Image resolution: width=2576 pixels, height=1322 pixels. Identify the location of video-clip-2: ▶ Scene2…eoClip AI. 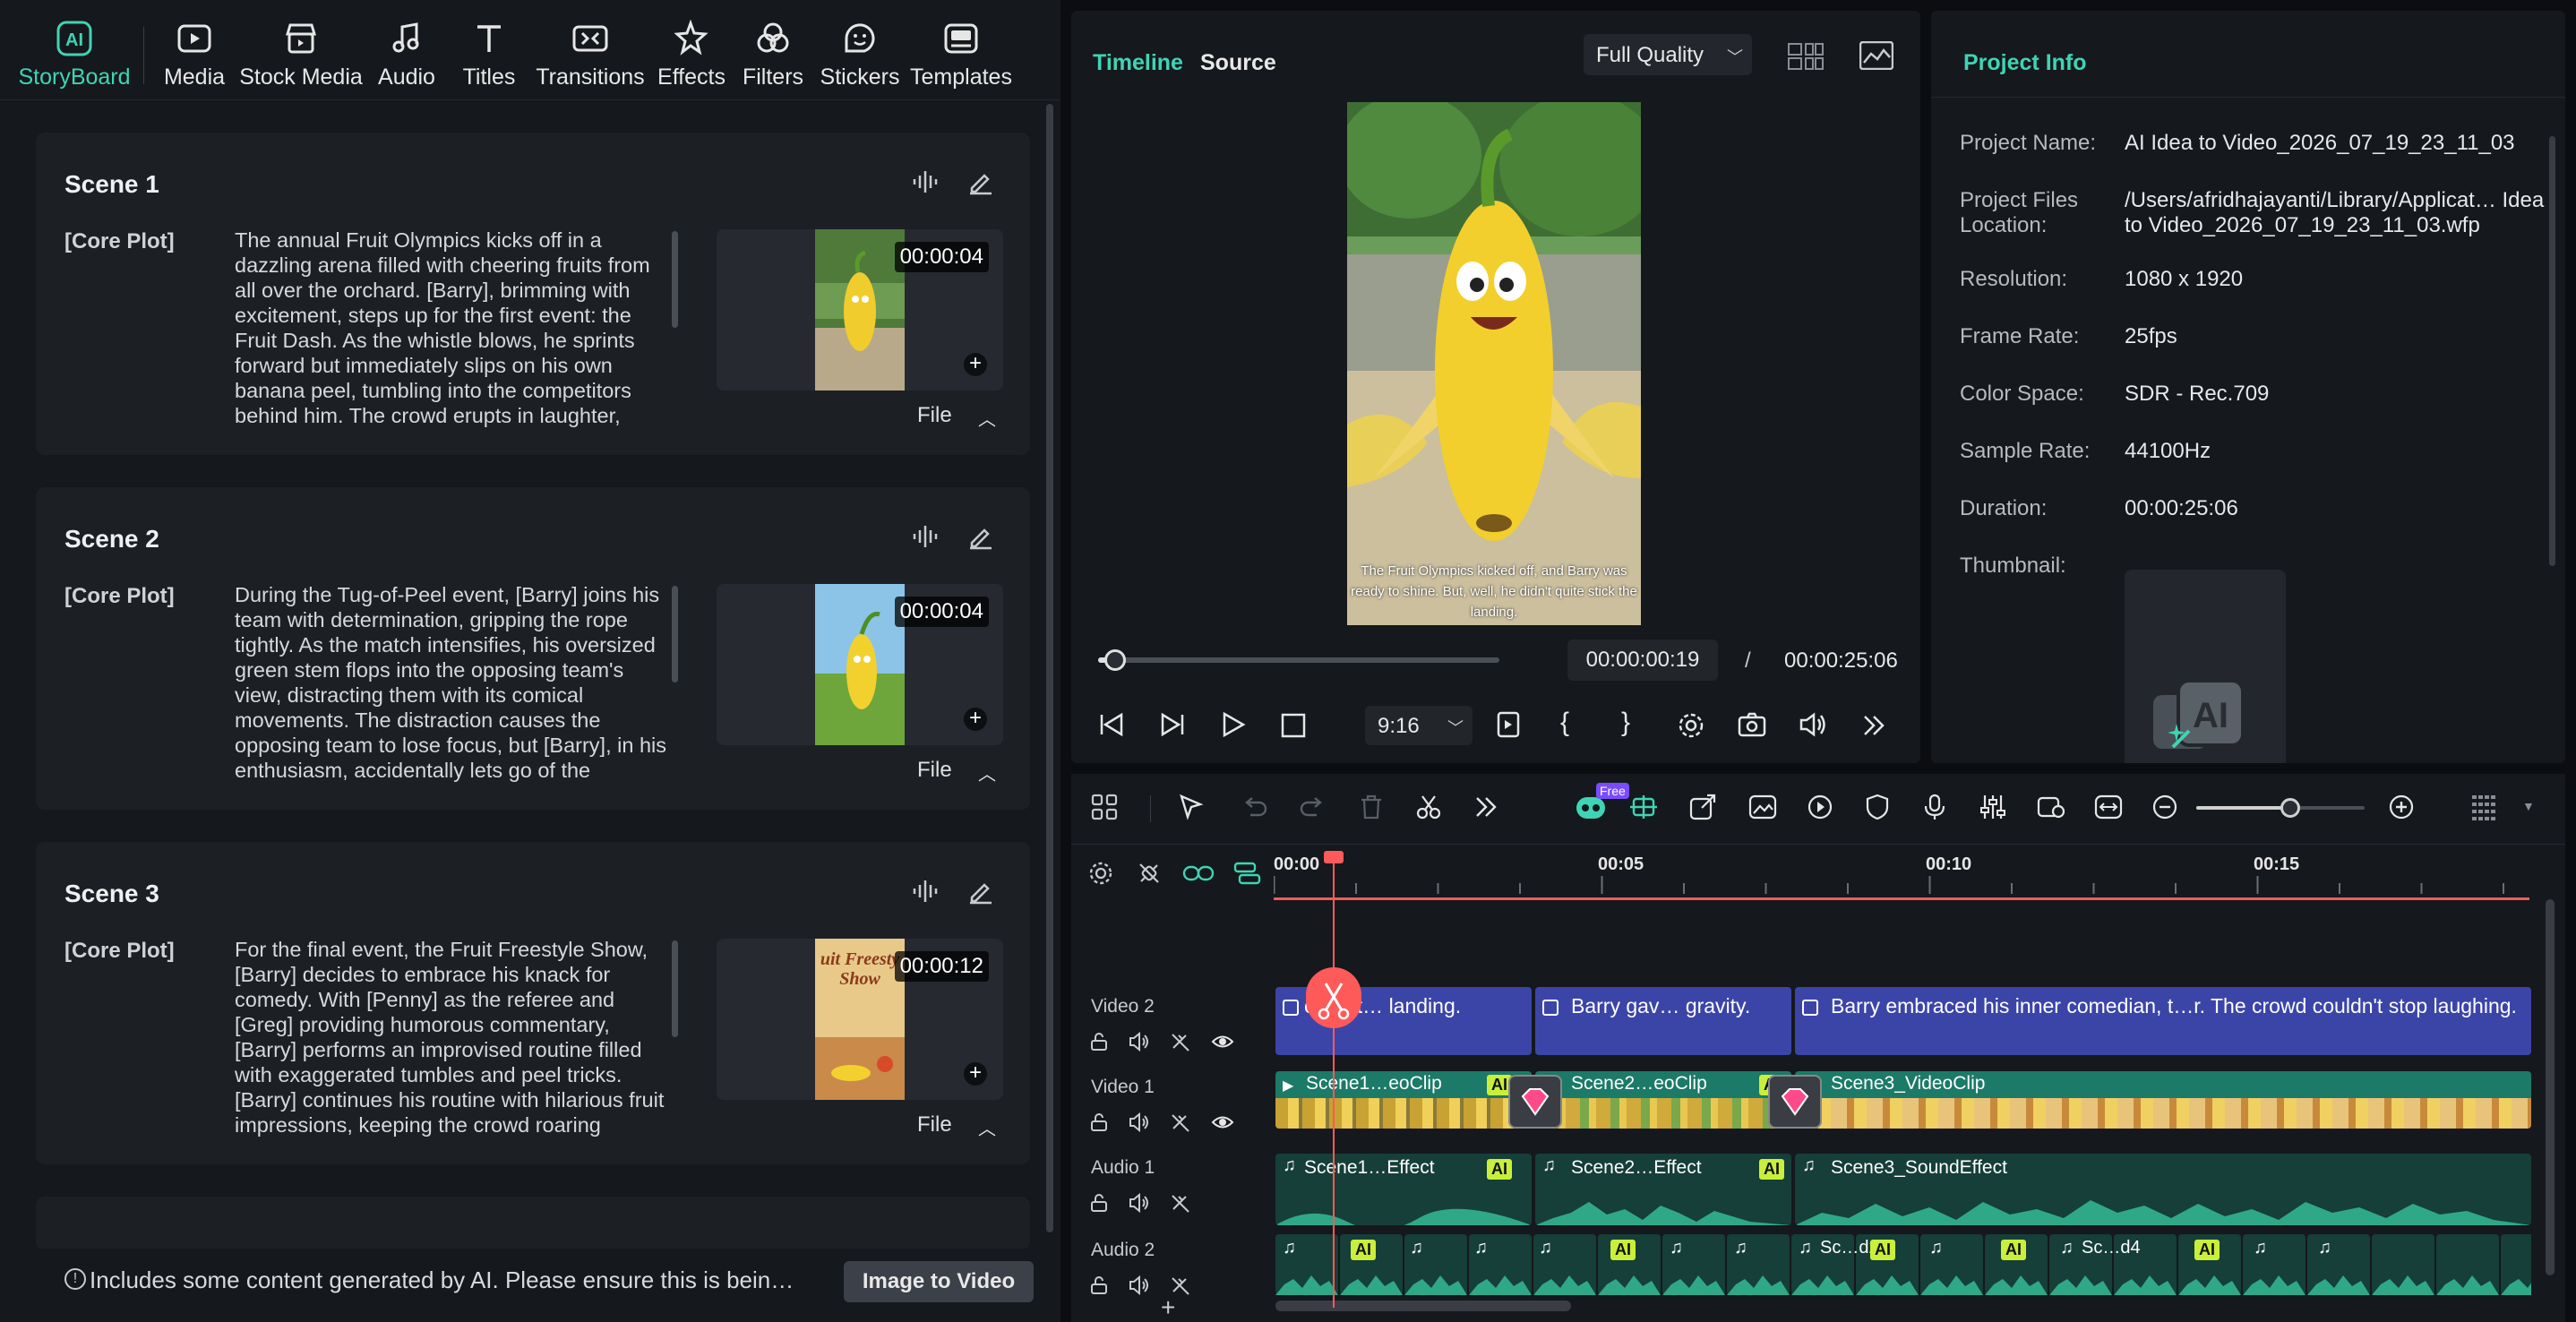
(1663, 1100).